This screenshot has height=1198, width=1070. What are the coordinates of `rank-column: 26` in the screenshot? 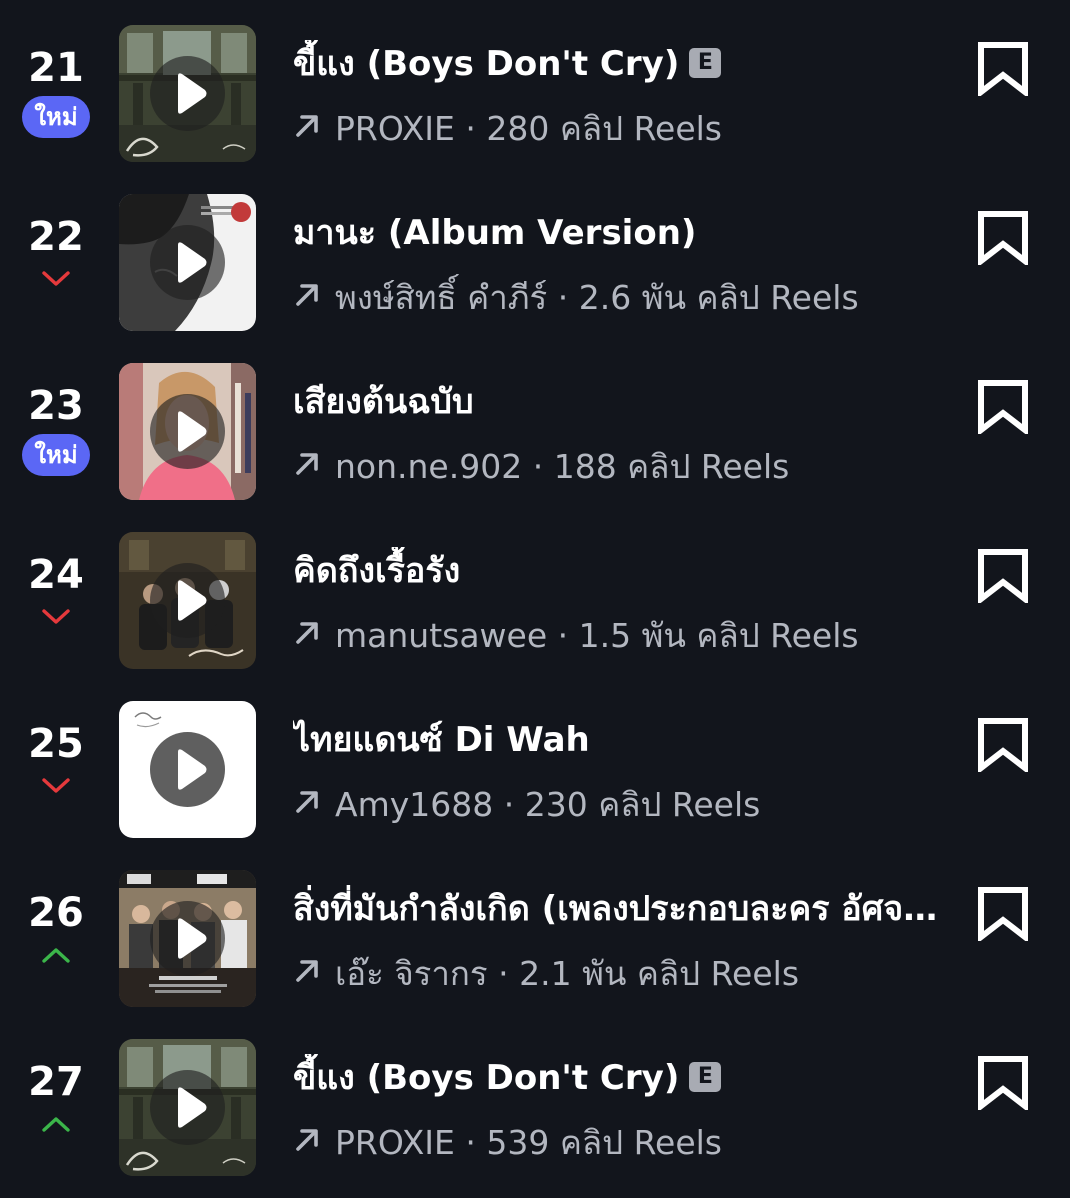 It's located at (56, 929).